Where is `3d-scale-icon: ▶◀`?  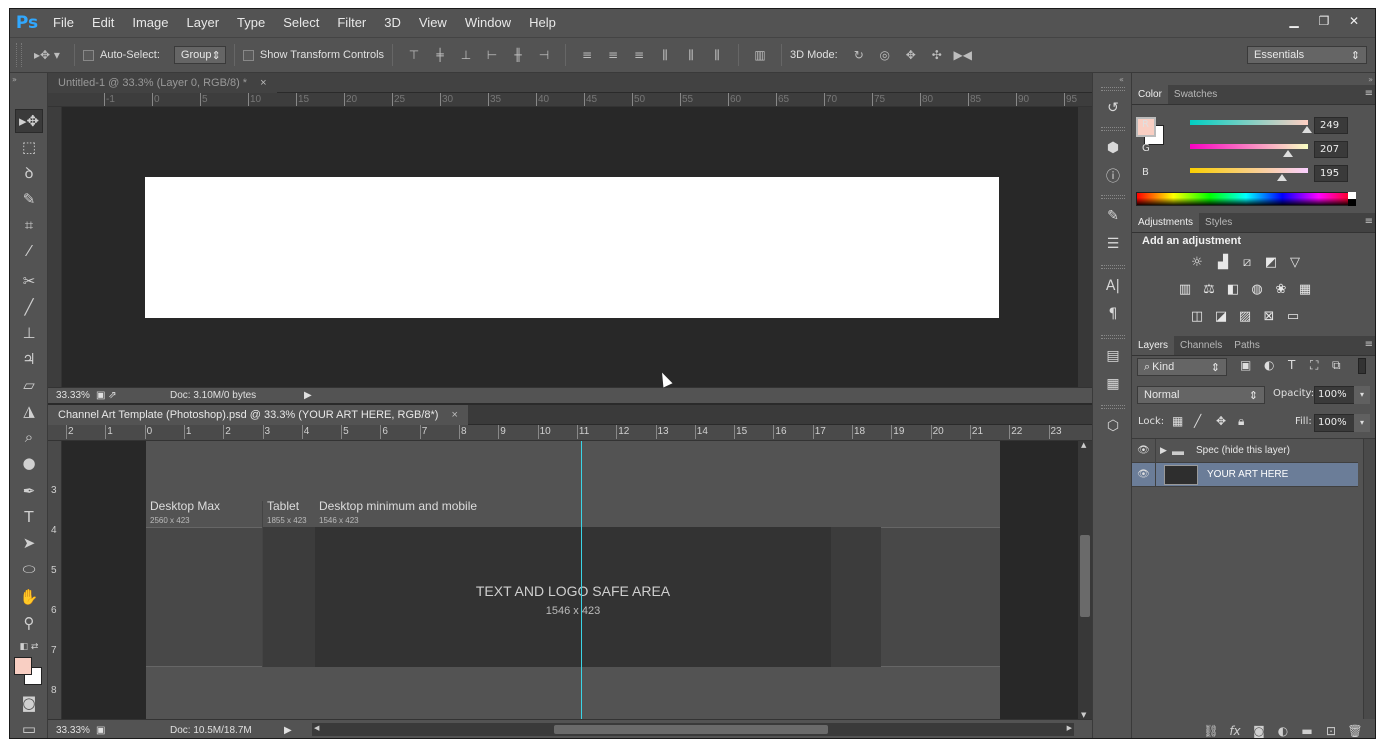
3d-scale-icon: ▶◀ is located at coordinates (963, 55).